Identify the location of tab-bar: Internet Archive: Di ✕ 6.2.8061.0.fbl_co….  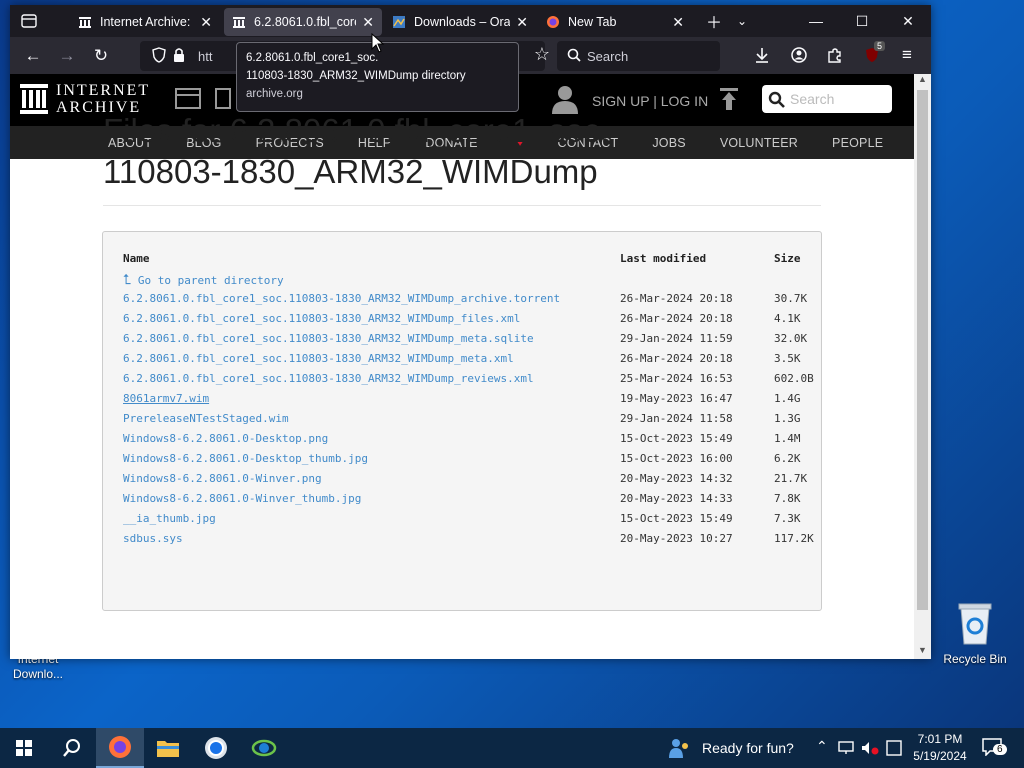
(470, 21).